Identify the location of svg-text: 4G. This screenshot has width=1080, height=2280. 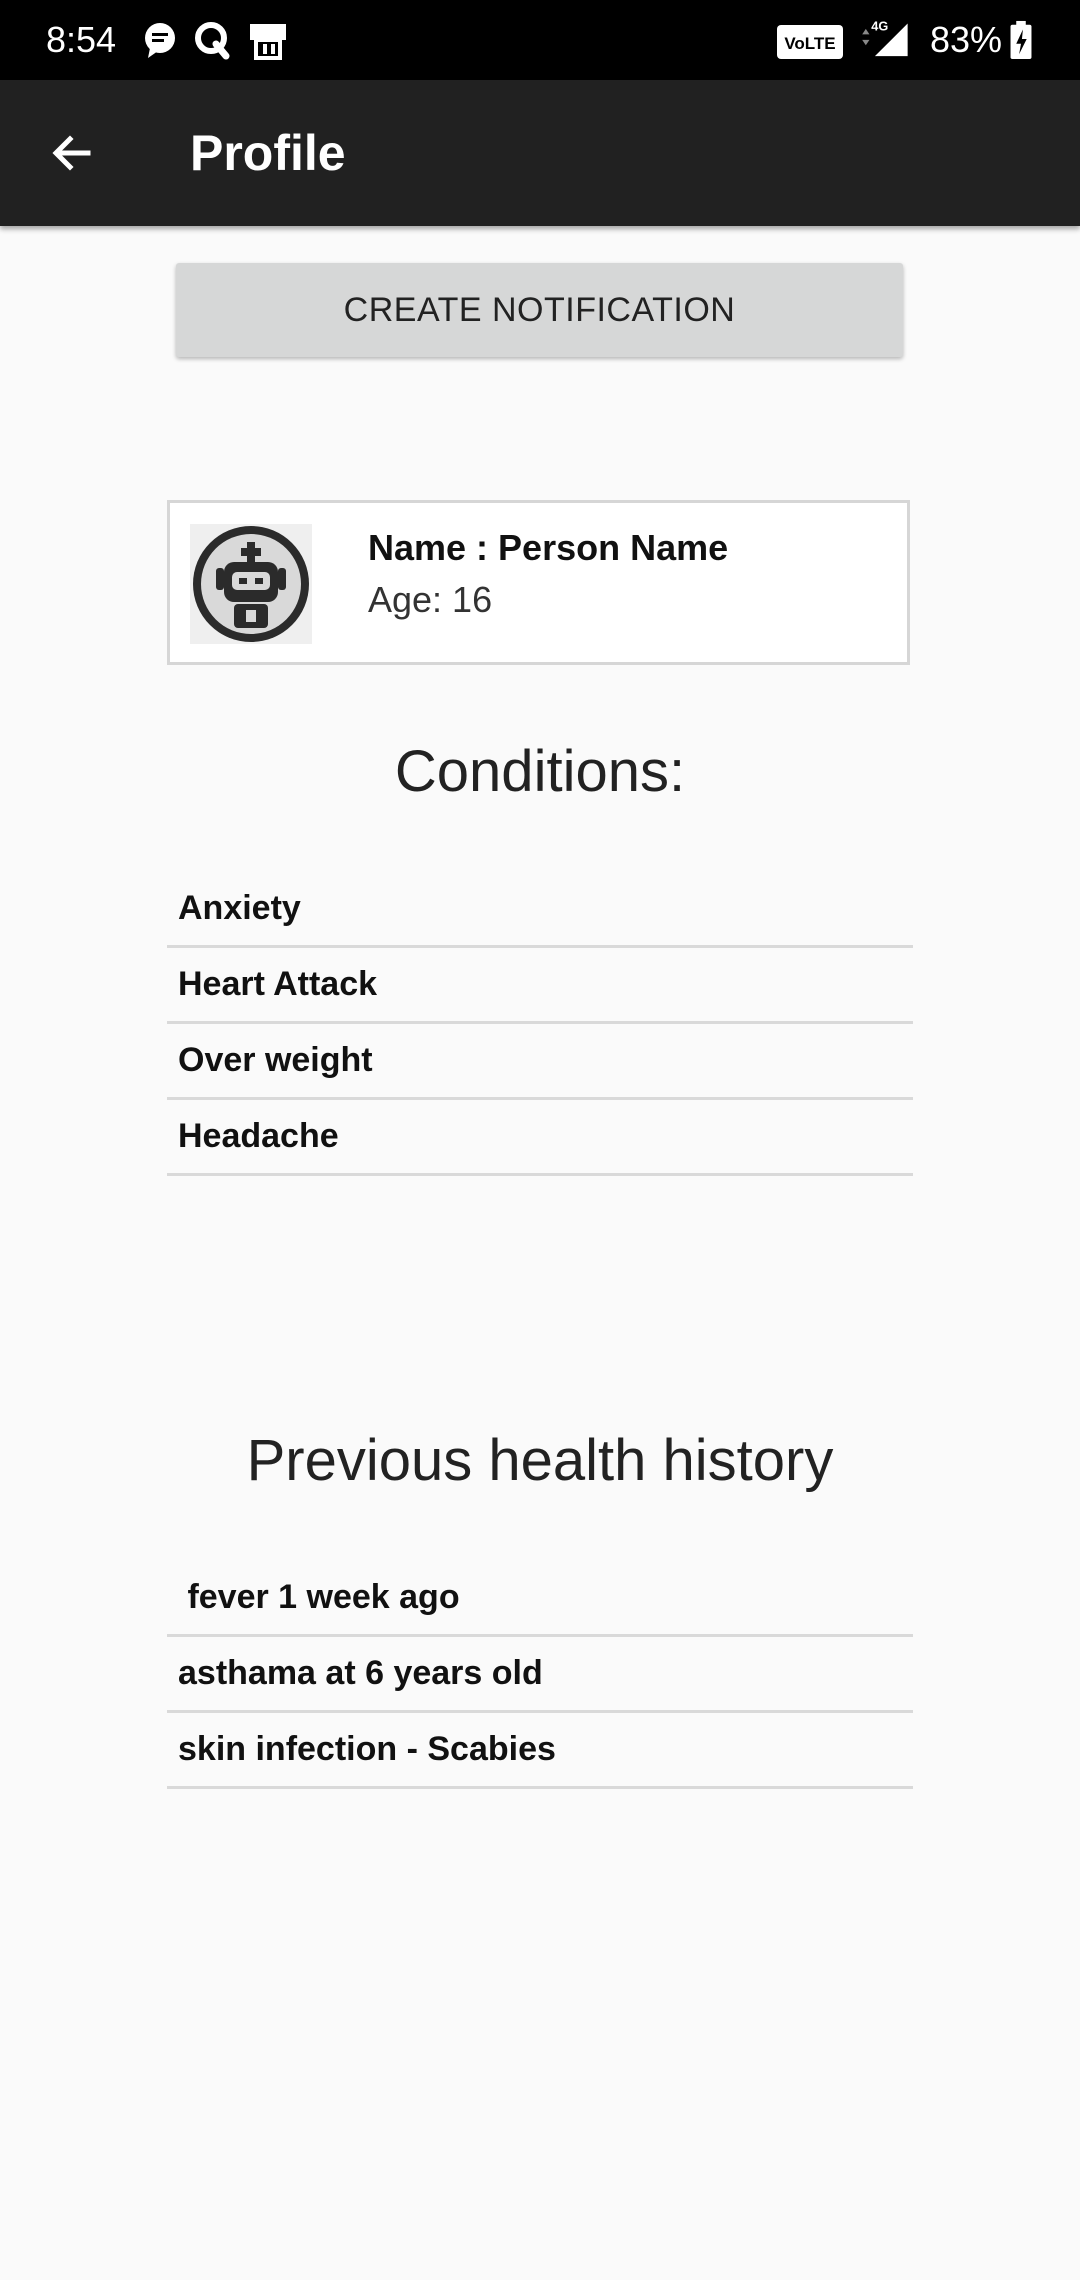
(879, 26).